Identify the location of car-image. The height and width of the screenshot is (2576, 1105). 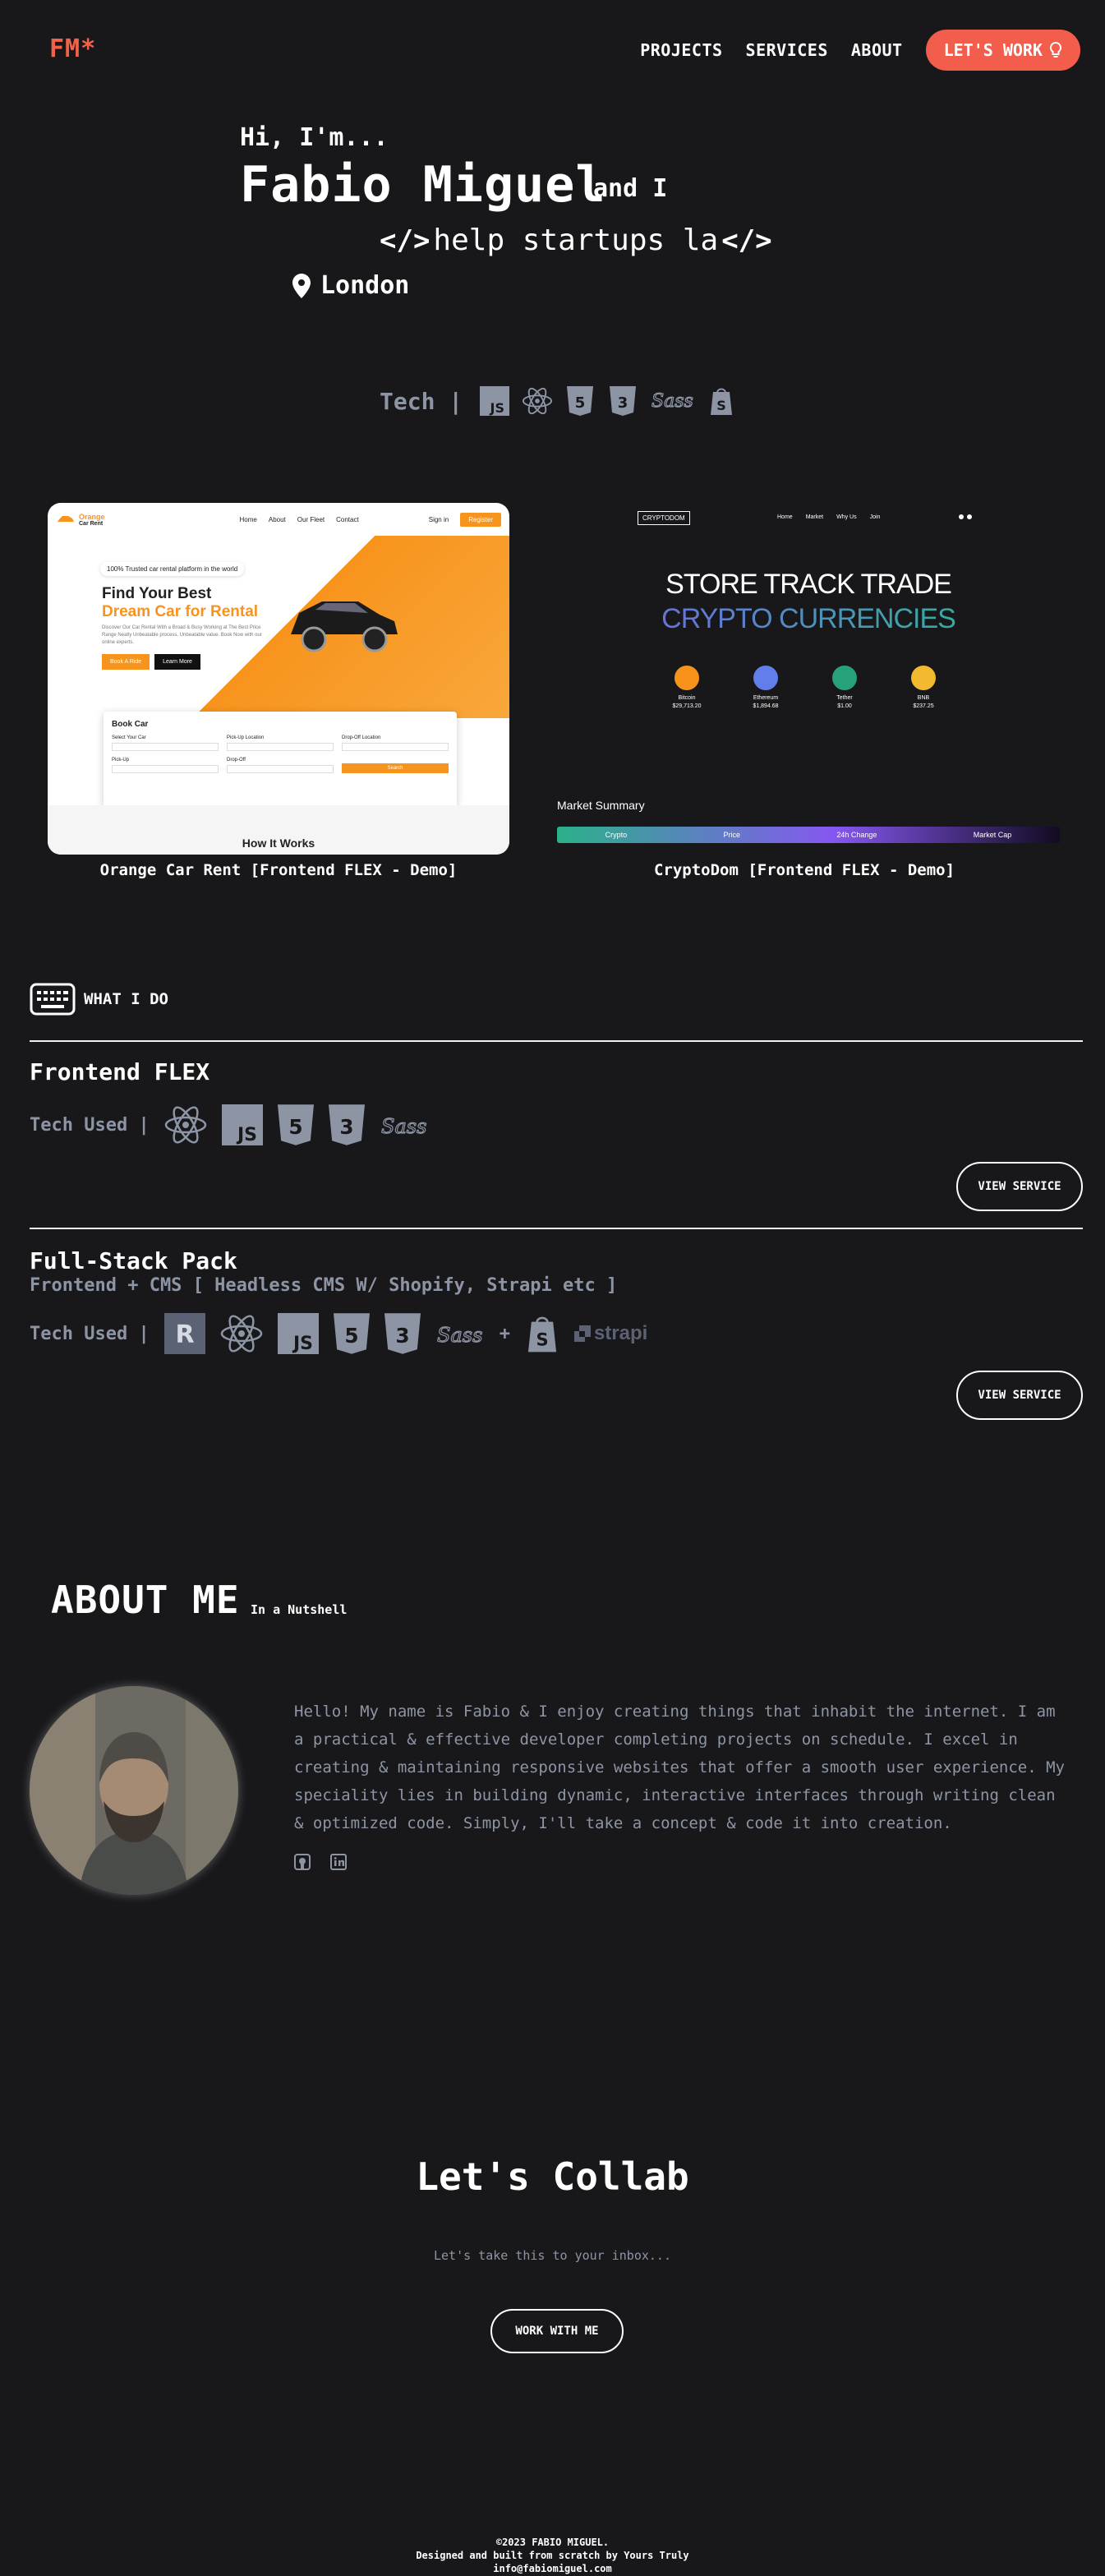
(344, 626).